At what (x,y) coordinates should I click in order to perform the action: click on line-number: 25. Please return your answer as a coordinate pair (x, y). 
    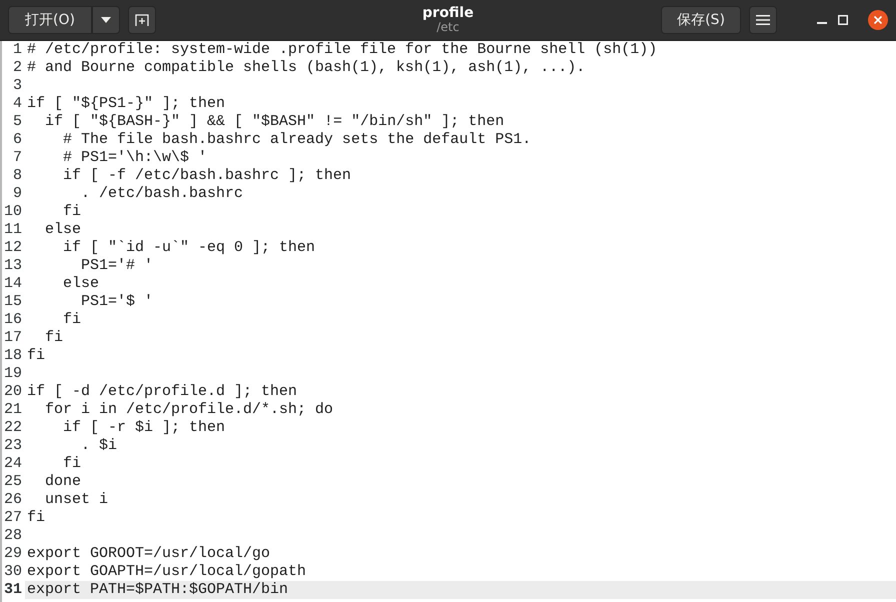
    Looking at the image, I should click on (12, 482).